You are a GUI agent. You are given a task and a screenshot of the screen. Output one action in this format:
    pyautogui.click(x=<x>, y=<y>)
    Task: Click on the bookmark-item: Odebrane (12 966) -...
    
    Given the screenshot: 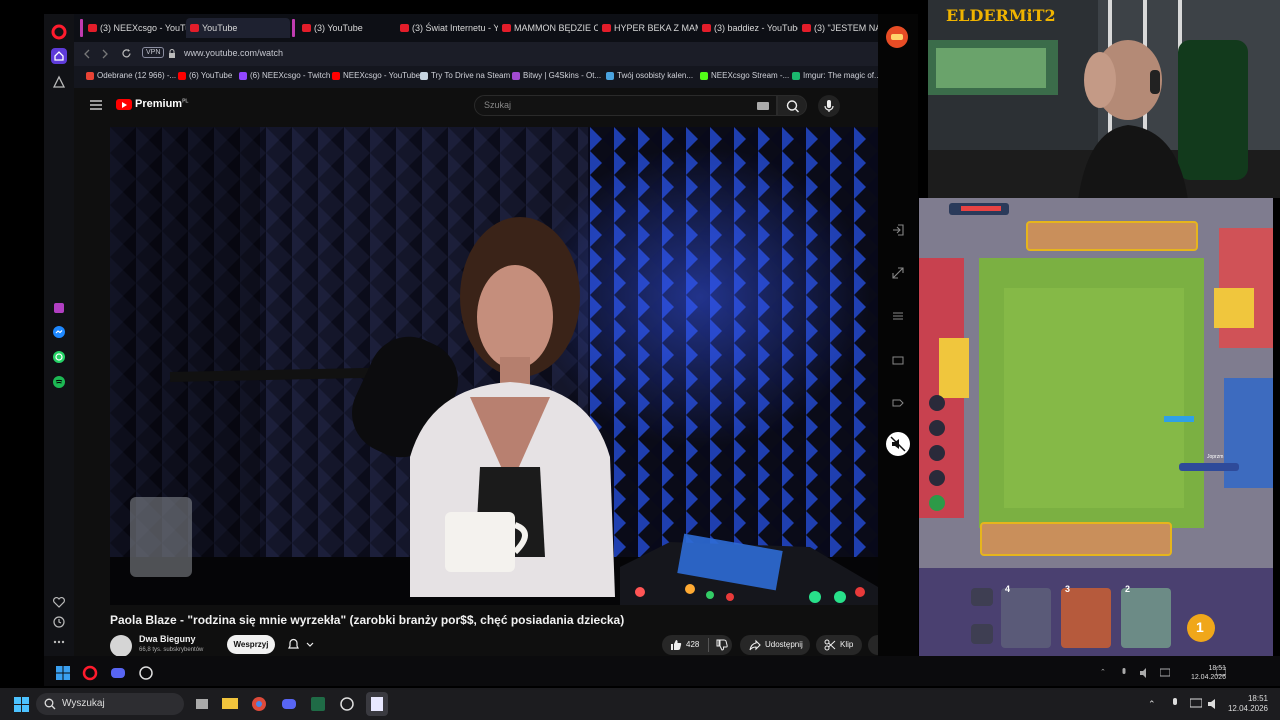 What is the action you would take?
    pyautogui.click(x=131, y=76)
    